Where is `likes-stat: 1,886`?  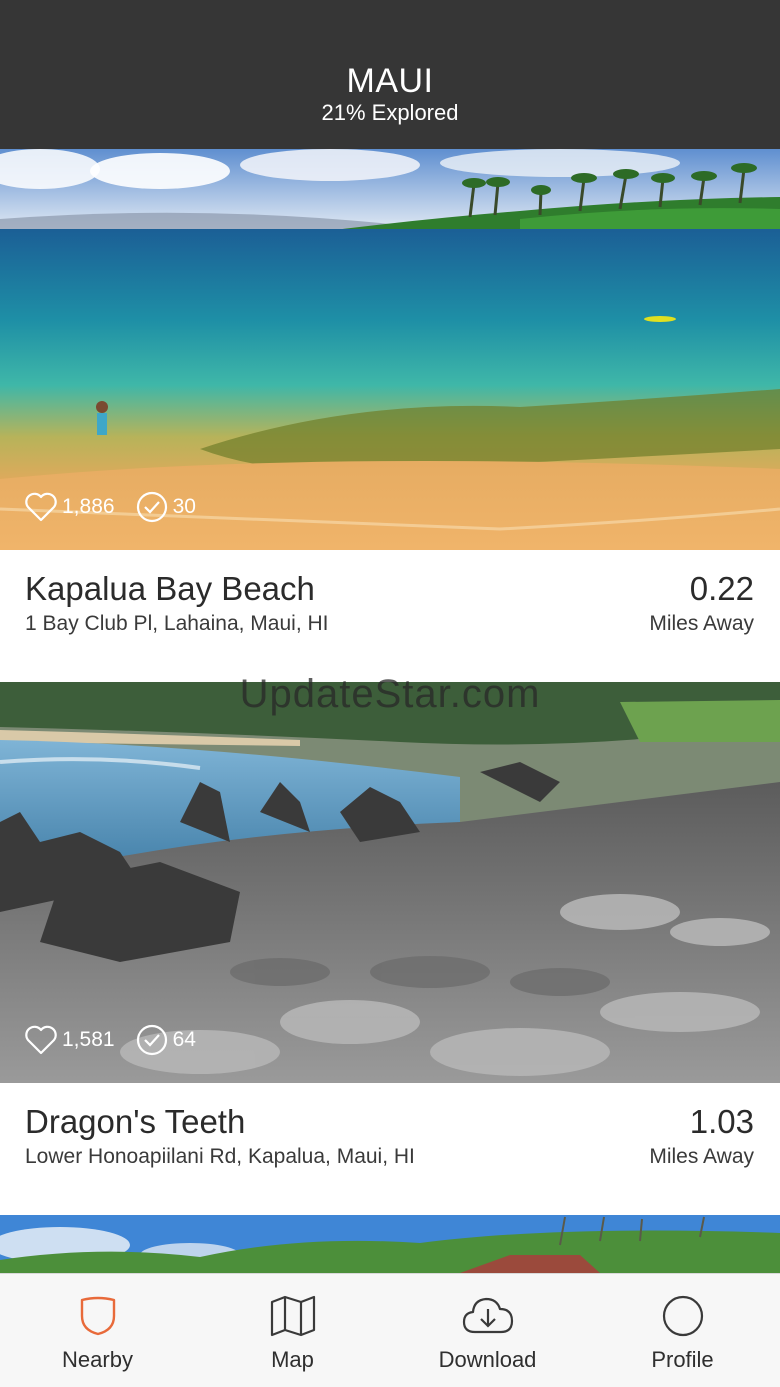
likes-stat: 1,886 is located at coordinates (69, 507).